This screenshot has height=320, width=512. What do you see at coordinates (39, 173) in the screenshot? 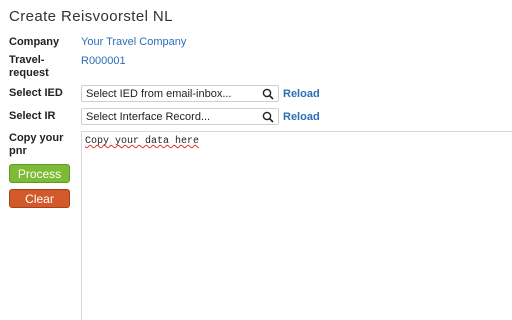
I see `process-button: Process` at bounding box center [39, 173].